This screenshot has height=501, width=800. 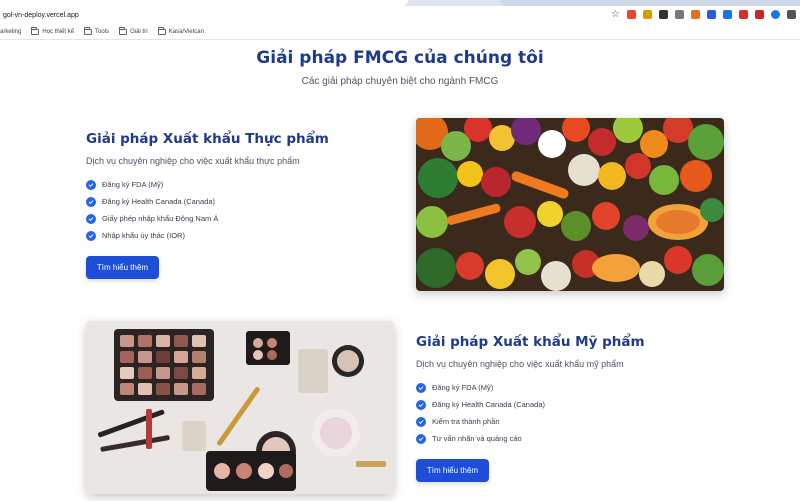 I want to click on bookmark-star-icon: ☆, so click(x=615, y=15).